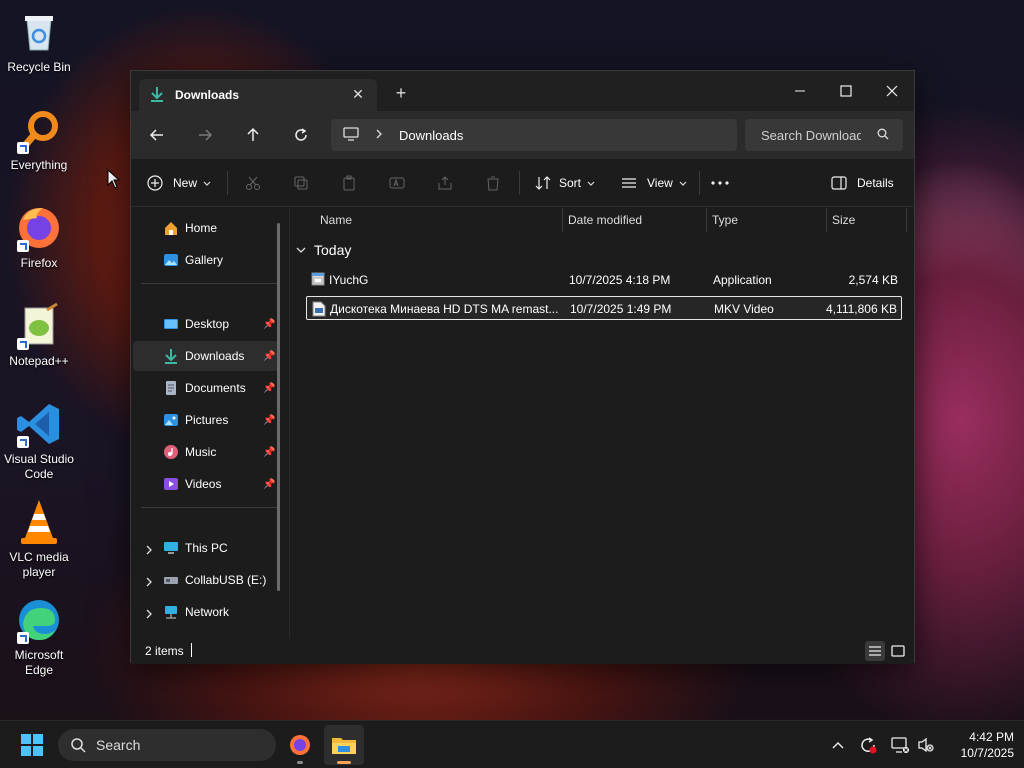  I want to click on taskbar-file-explorer, so click(344, 745).